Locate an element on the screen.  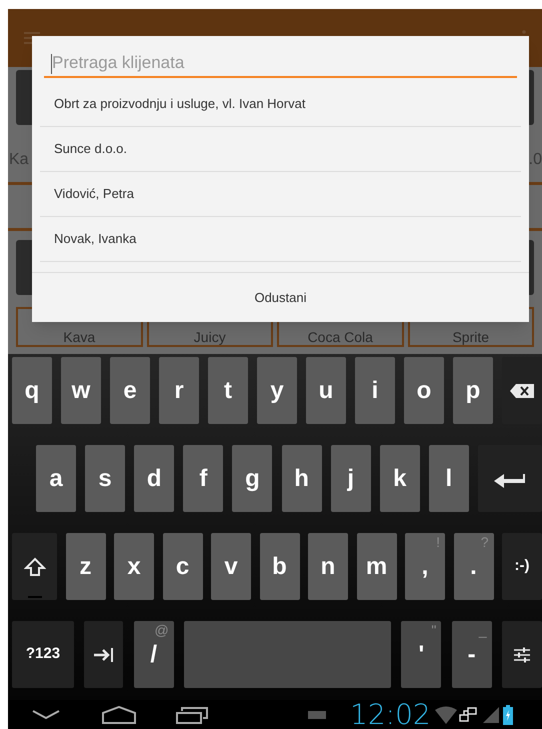
backspace-icon is located at coordinates (522, 391).